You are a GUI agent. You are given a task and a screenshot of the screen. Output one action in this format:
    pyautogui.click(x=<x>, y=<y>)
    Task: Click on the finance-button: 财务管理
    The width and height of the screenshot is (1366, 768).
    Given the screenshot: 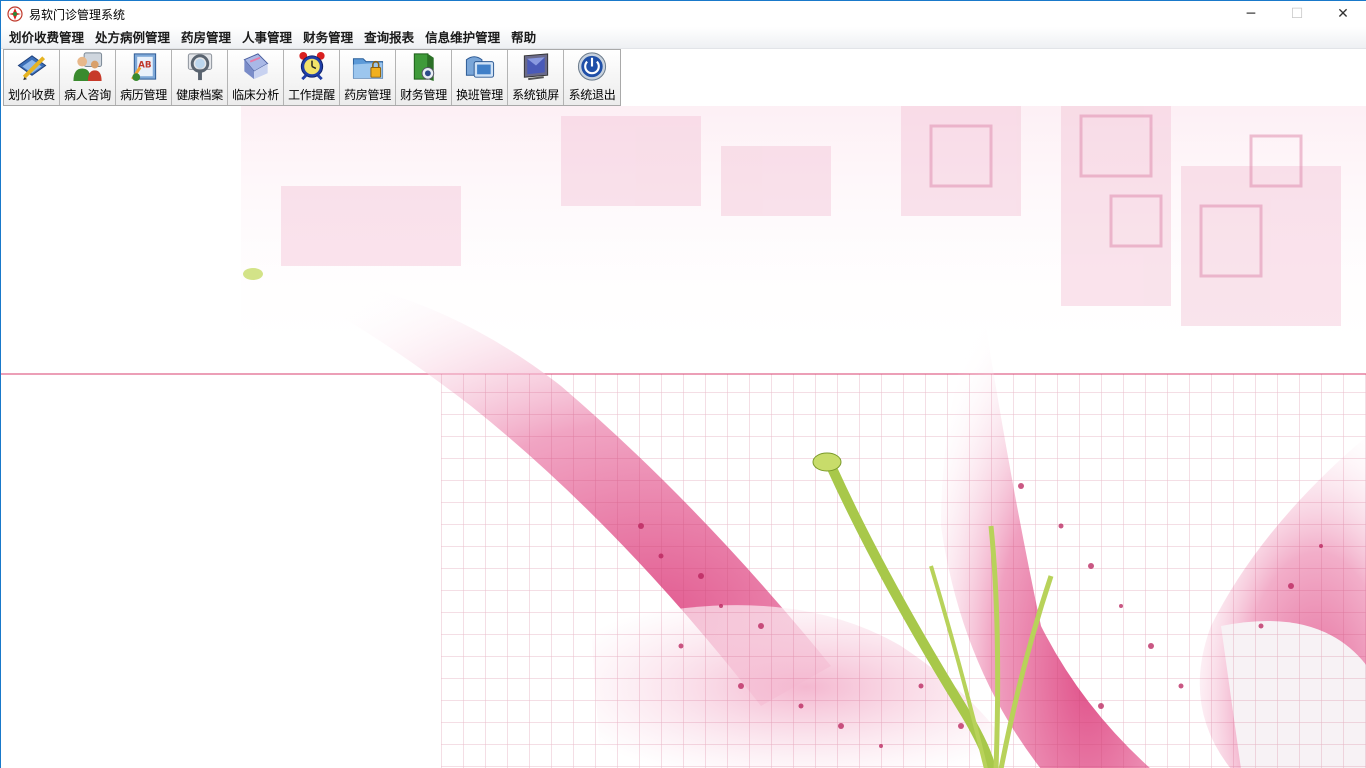 What is the action you would take?
    pyautogui.click(x=424, y=77)
    